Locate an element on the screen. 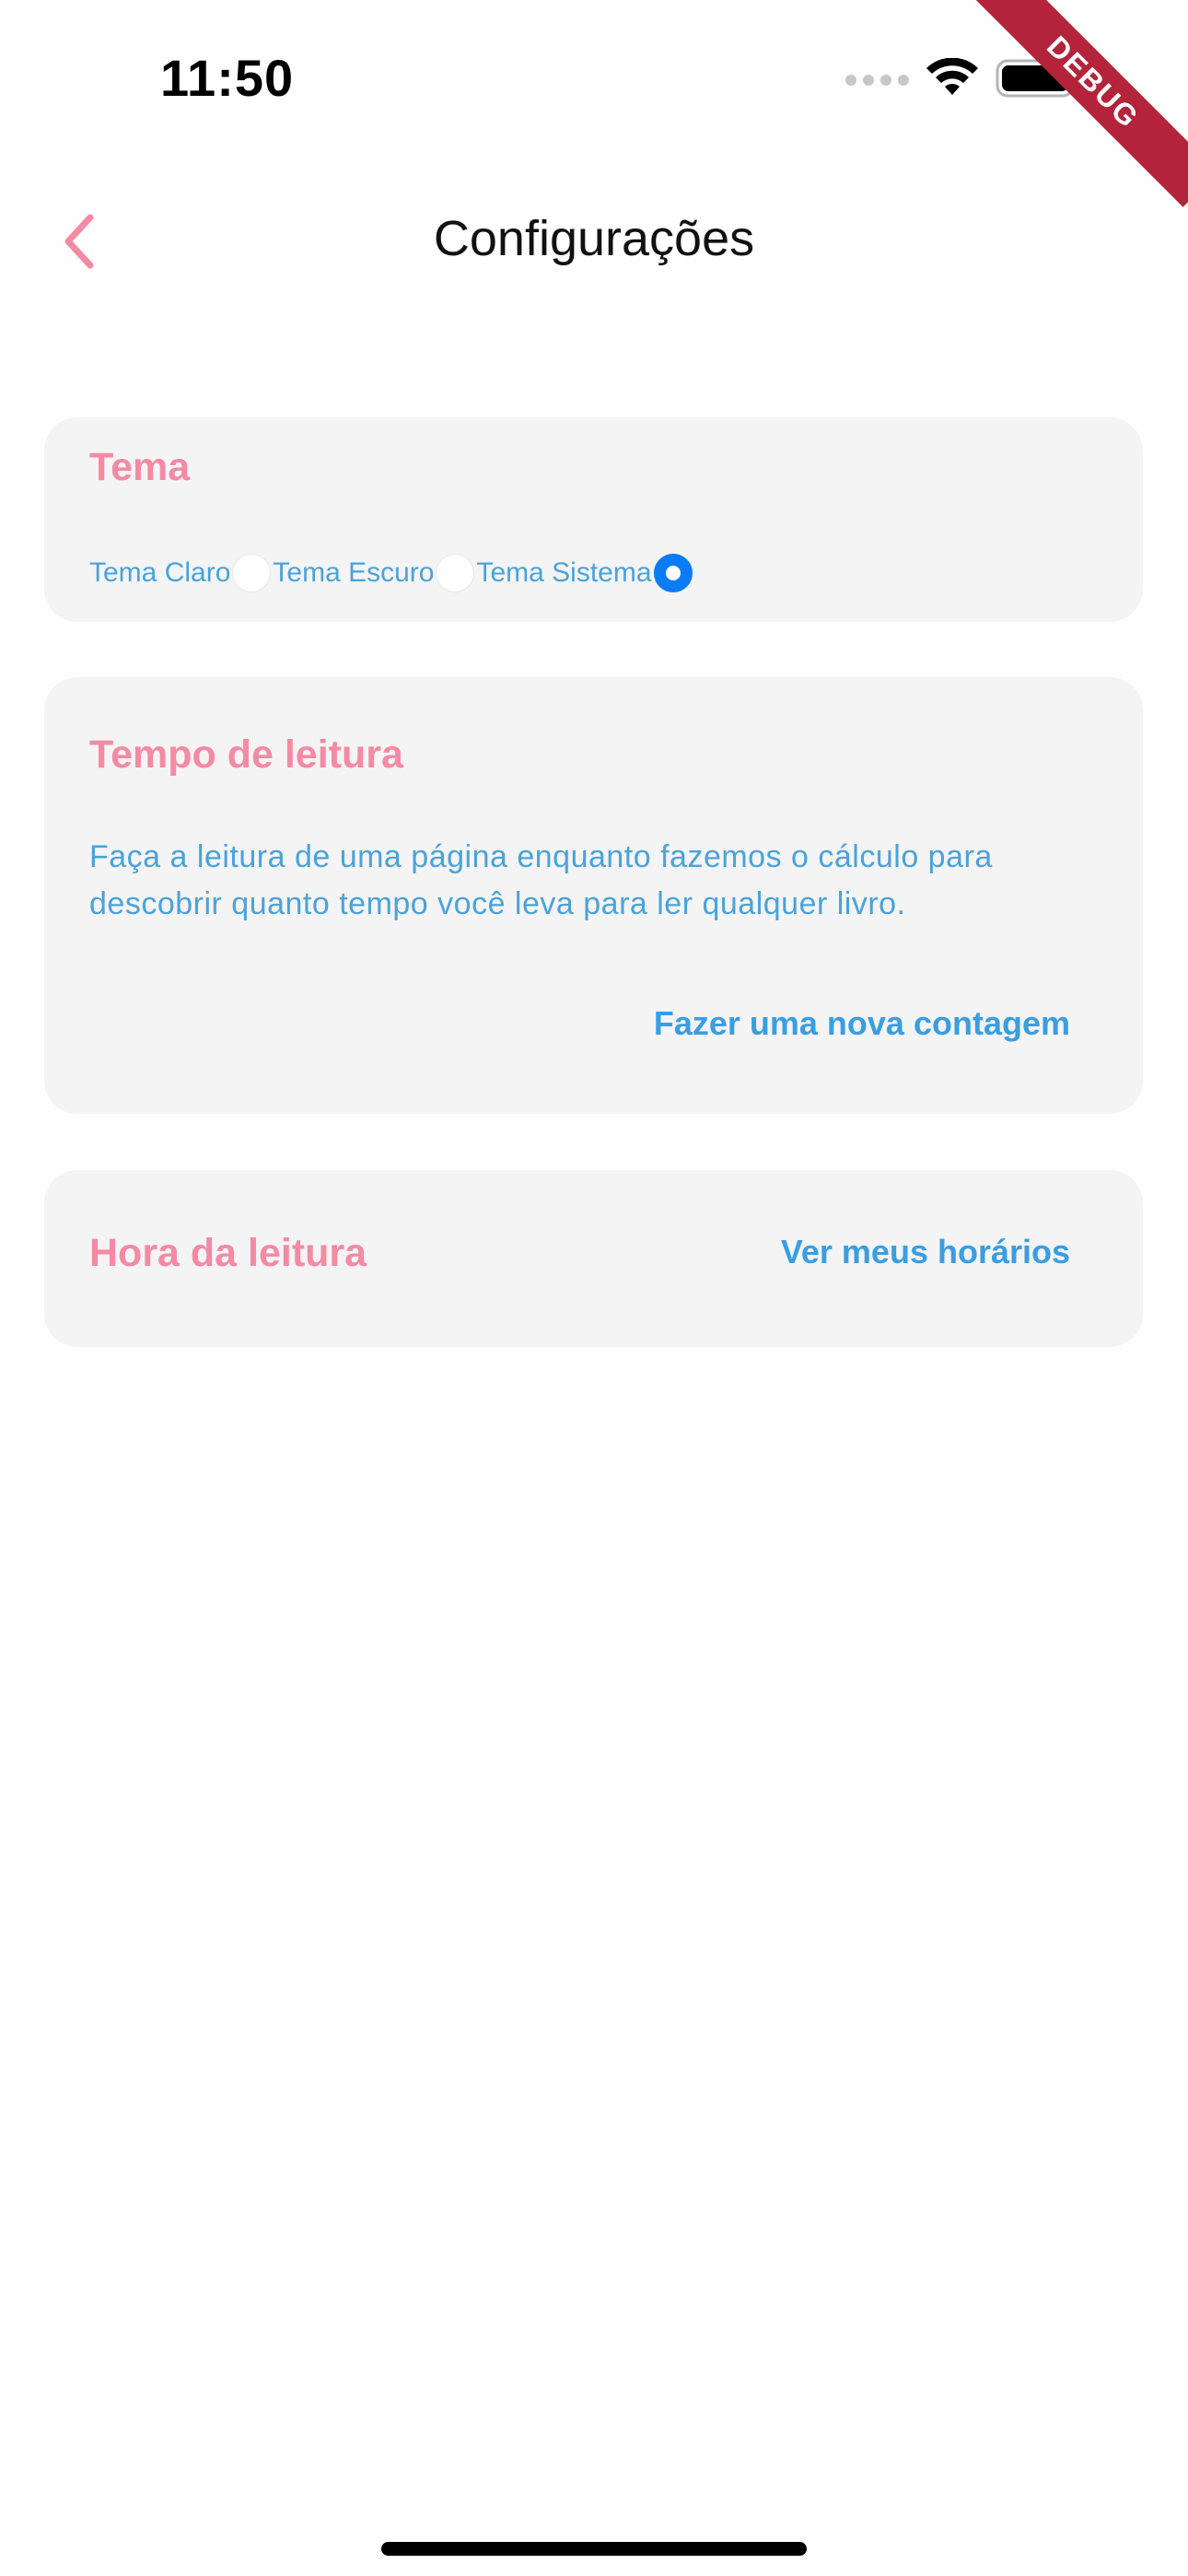 This screenshot has height=2576, width=1188. home-indicator is located at coordinates (594, 2549).